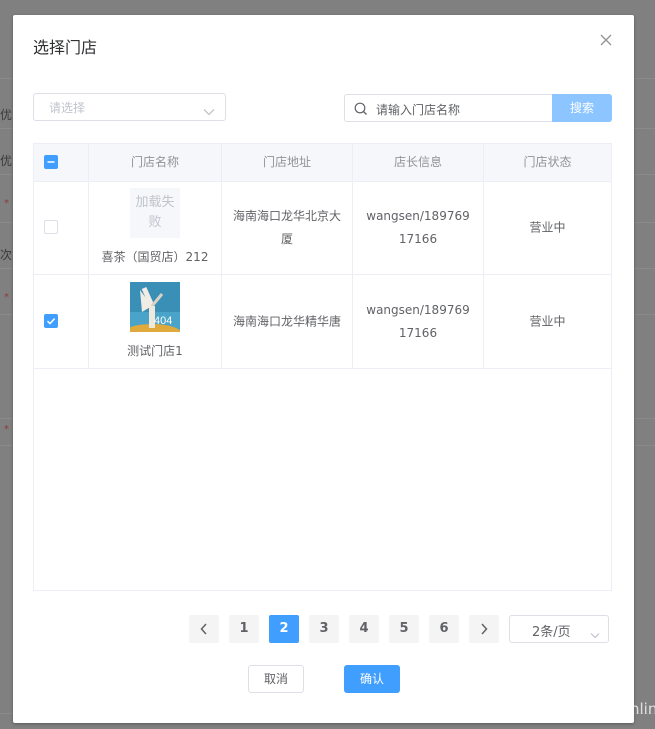  I want to click on column-header: 门店状态, so click(547, 162).